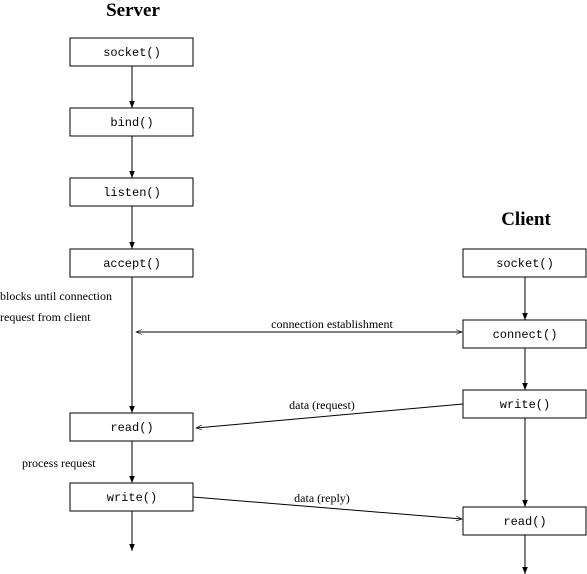  What do you see at coordinates (45, 317) in the screenshot?
I see `blocks-label-line2: request from client` at bounding box center [45, 317].